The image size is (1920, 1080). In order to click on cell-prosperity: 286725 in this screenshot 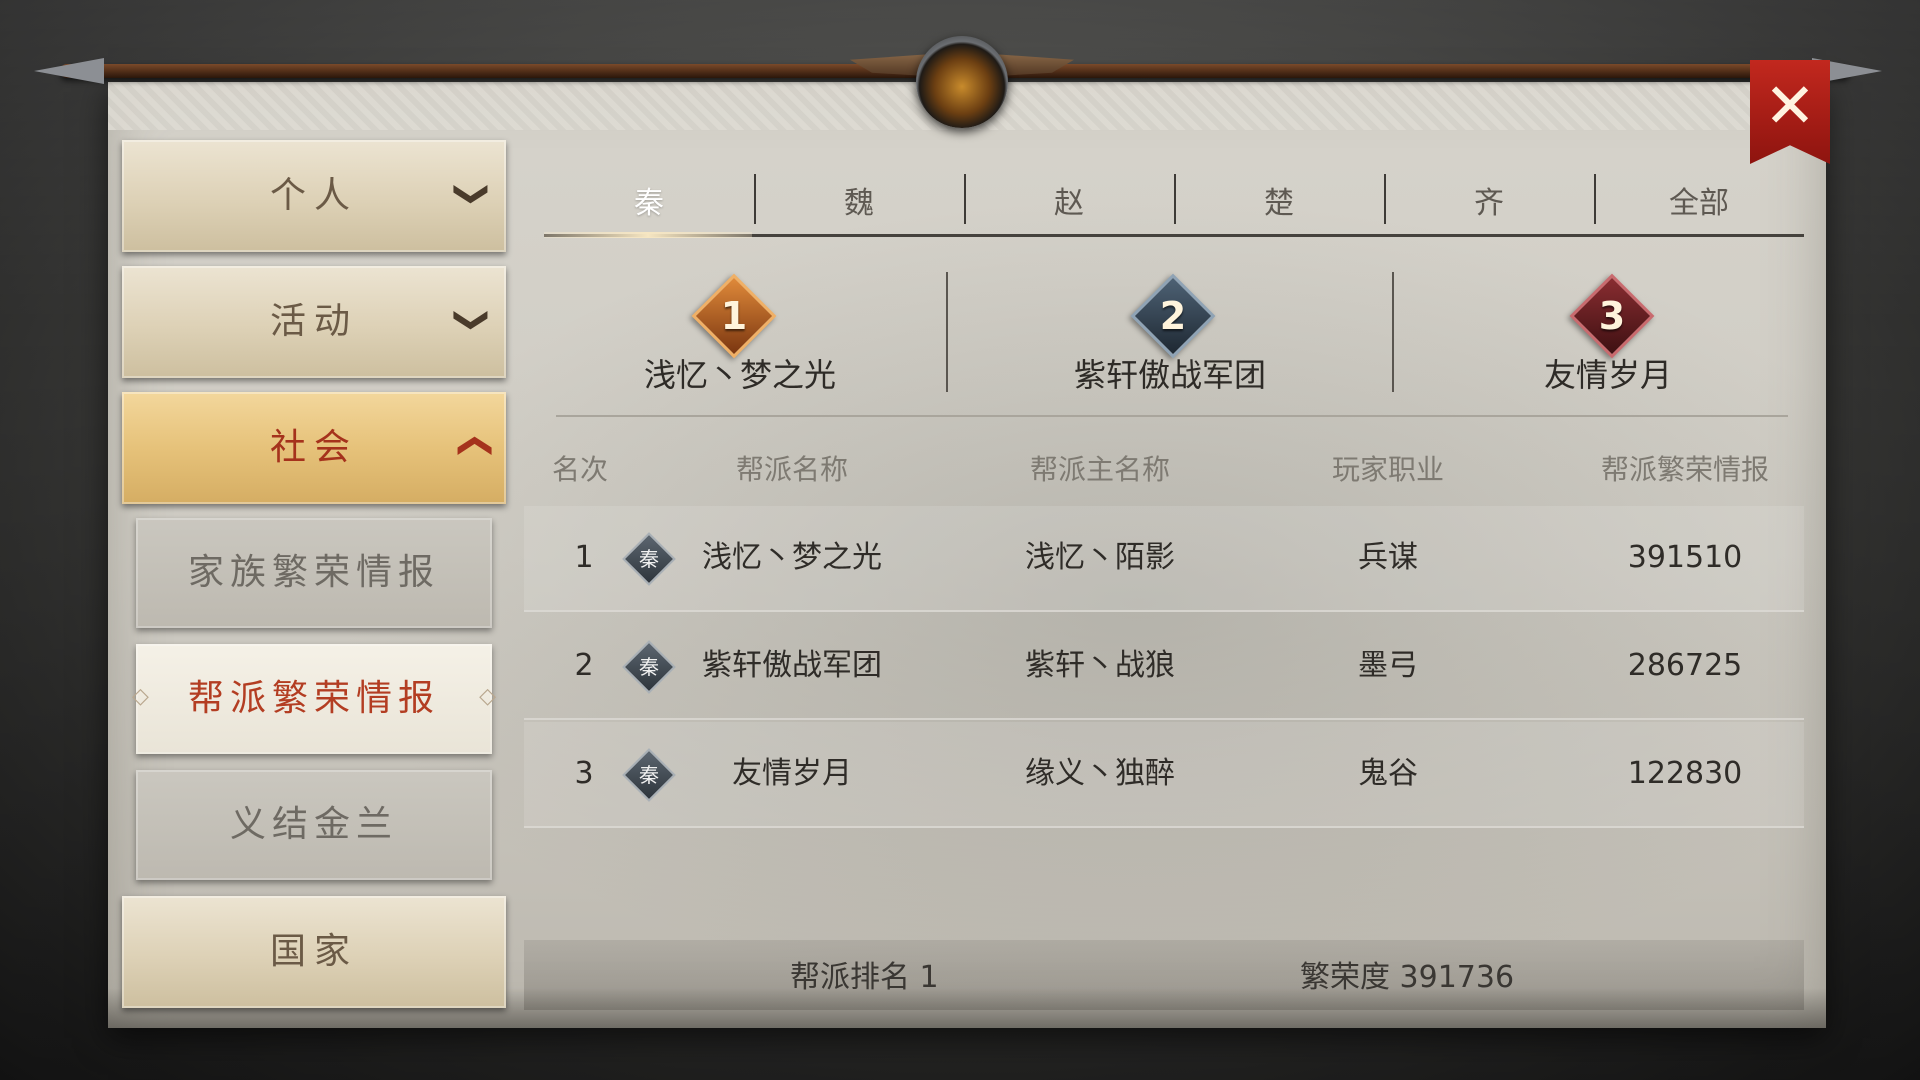, I will do `click(1685, 665)`.